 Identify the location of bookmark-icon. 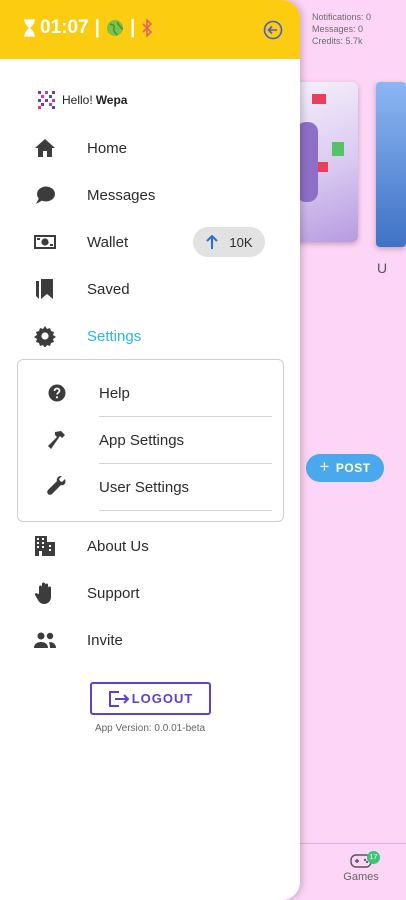
(45, 289).